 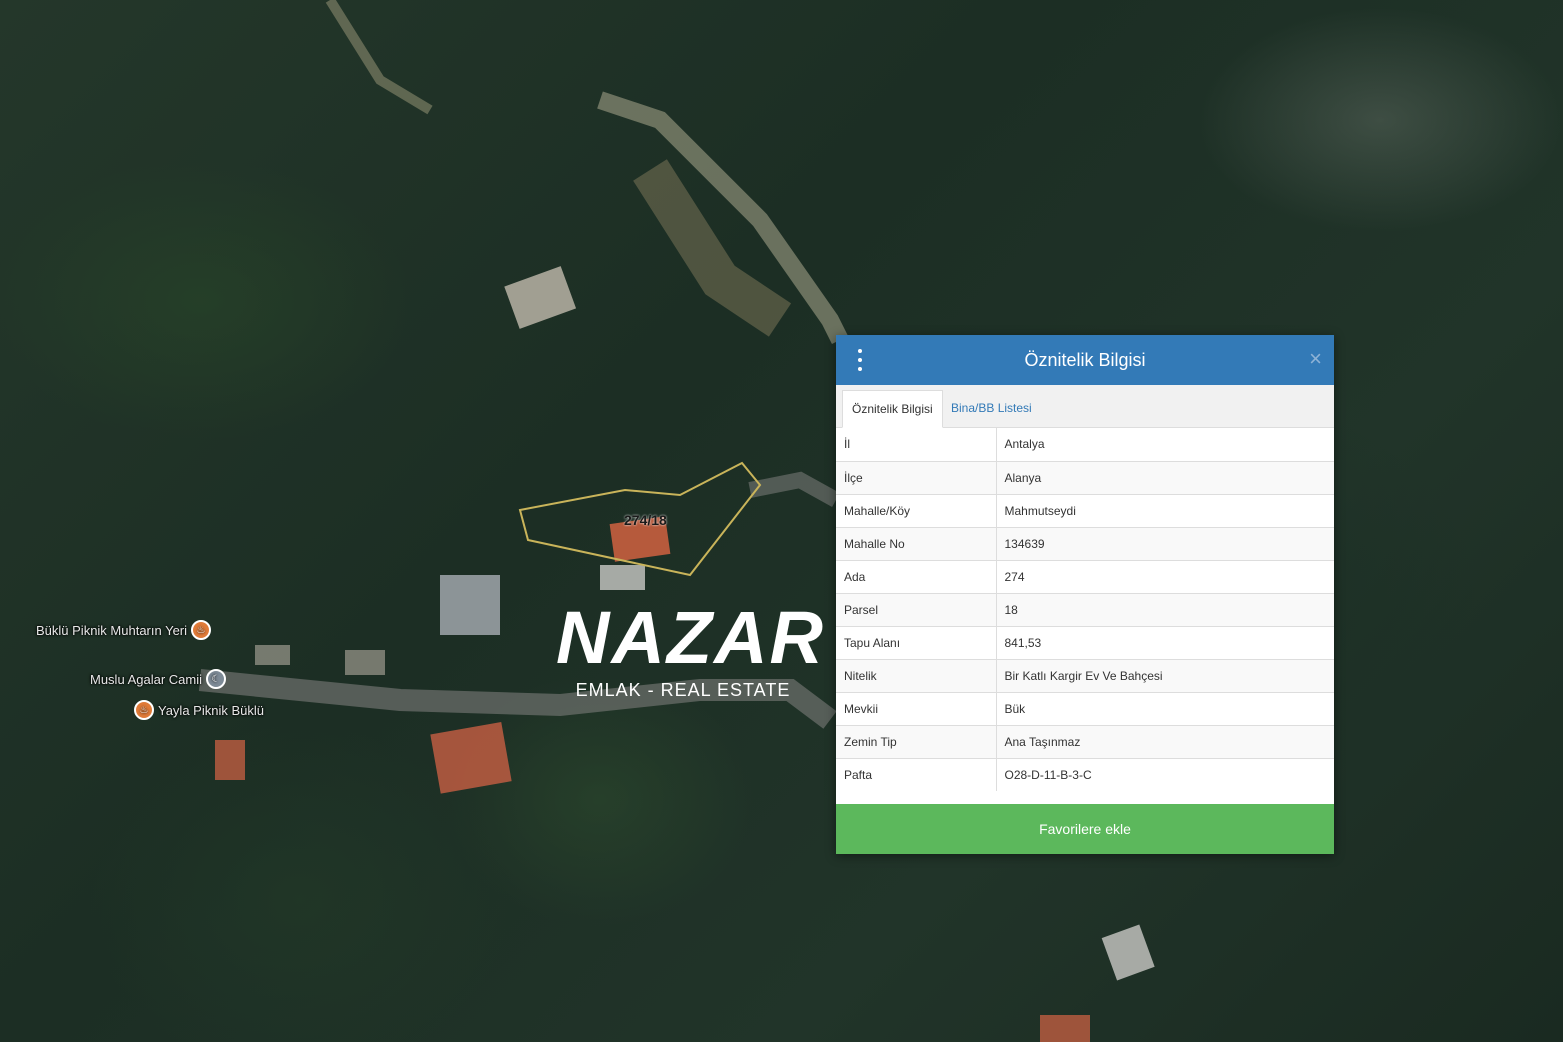 What do you see at coordinates (1165, 576) in the screenshot?
I see `attribute-value: 274` at bounding box center [1165, 576].